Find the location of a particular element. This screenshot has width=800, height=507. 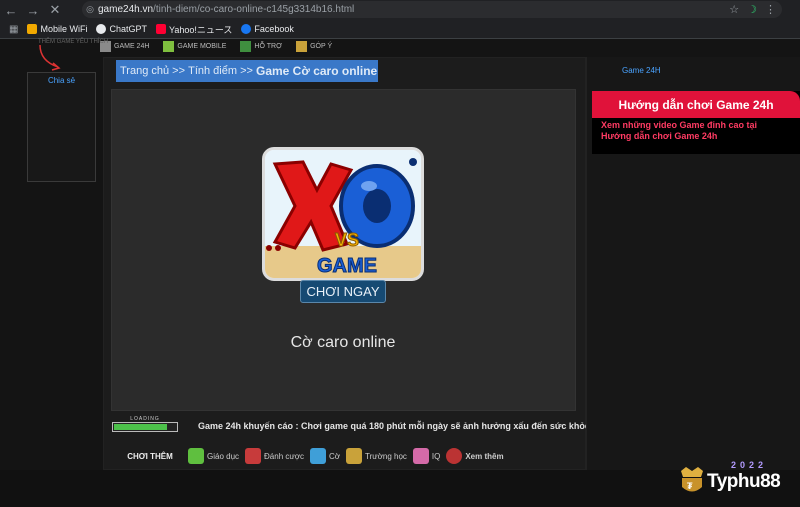

nav-support: HỖ TRỢ is located at coordinates (261, 46).